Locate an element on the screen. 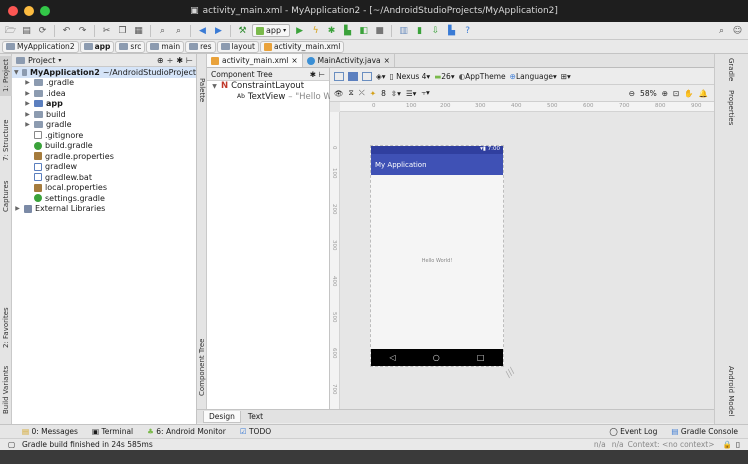 The image size is (748, 464). hello-textview: Hello World! is located at coordinates (437, 261).